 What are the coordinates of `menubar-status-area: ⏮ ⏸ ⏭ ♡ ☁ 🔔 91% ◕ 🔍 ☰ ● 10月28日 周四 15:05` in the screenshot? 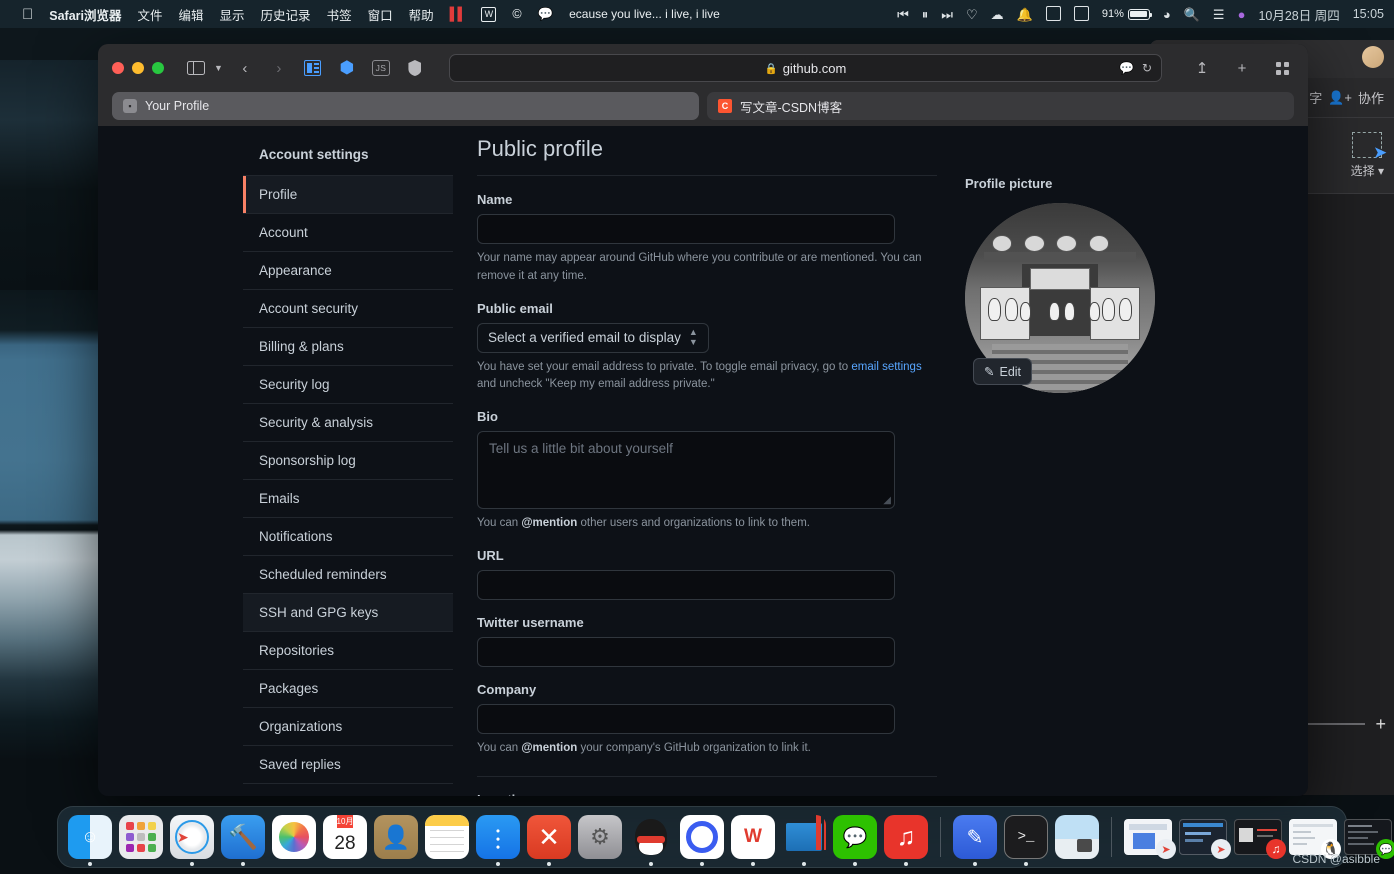 It's located at (1140, 14).